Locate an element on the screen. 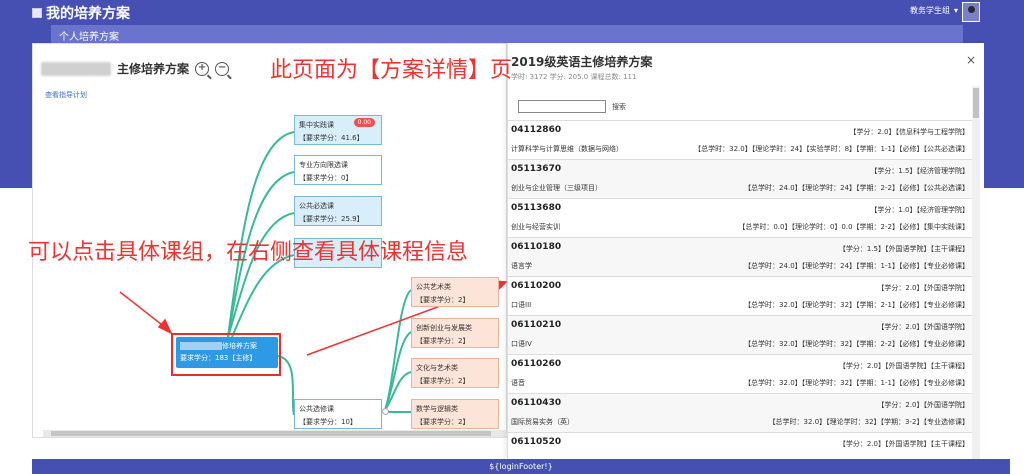 This screenshot has height=474, width=1024. course-tag1: 【学分：1.5】【经济管理学院】 is located at coordinates (919, 171).